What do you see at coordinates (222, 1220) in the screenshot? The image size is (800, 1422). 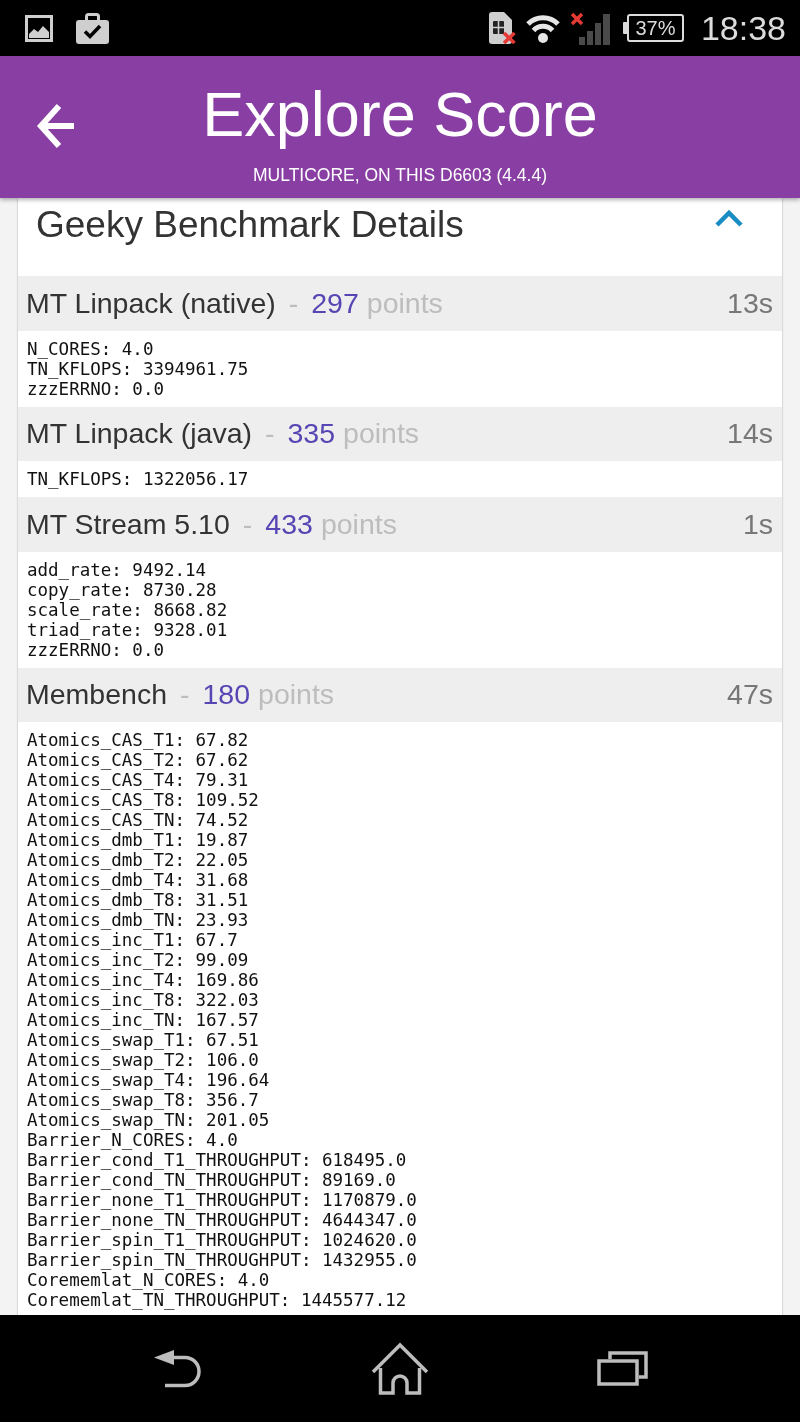 I see `detail-line: Barrier_none_TN_THROUGHPUT: 4644347.0` at bounding box center [222, 1220].